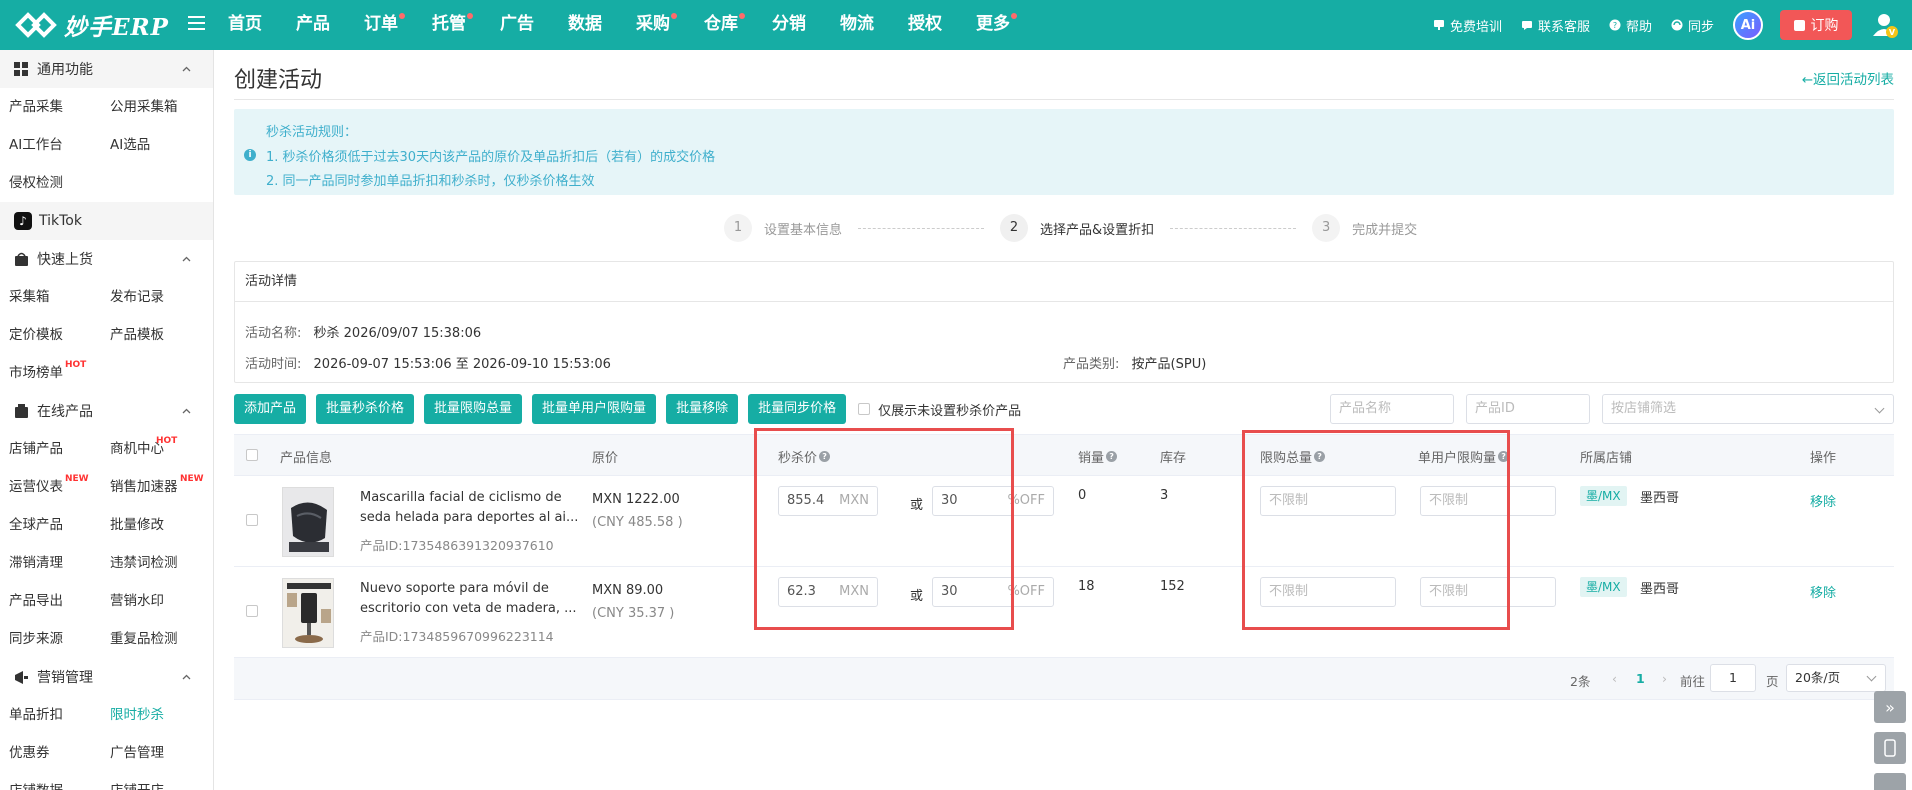  I want to click on sidebar-item-flash-sale: 限时秒杀, so click(160, 715).